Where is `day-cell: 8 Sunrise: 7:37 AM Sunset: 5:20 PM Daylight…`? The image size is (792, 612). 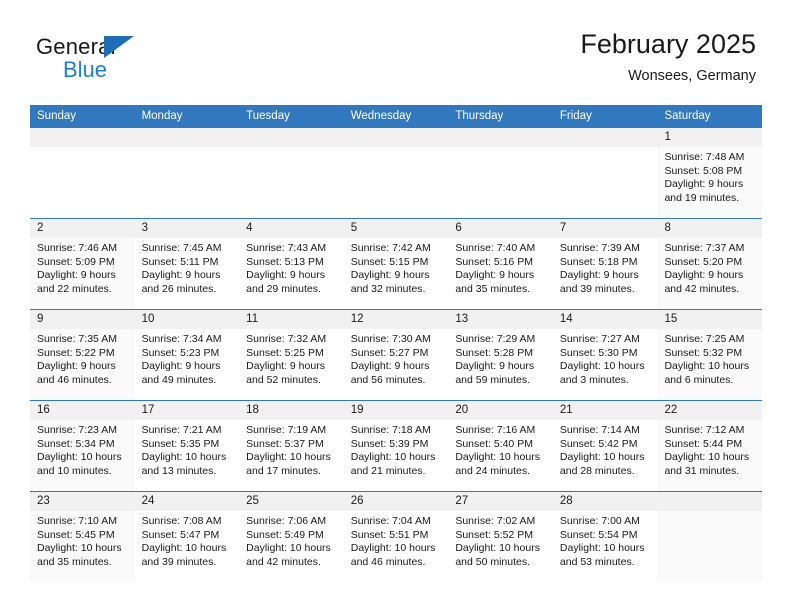
day-cell: 8 Sunrise: 7:37 AM Sunset: 5:20 PM Daylight… is located at coordinates (710, 264).